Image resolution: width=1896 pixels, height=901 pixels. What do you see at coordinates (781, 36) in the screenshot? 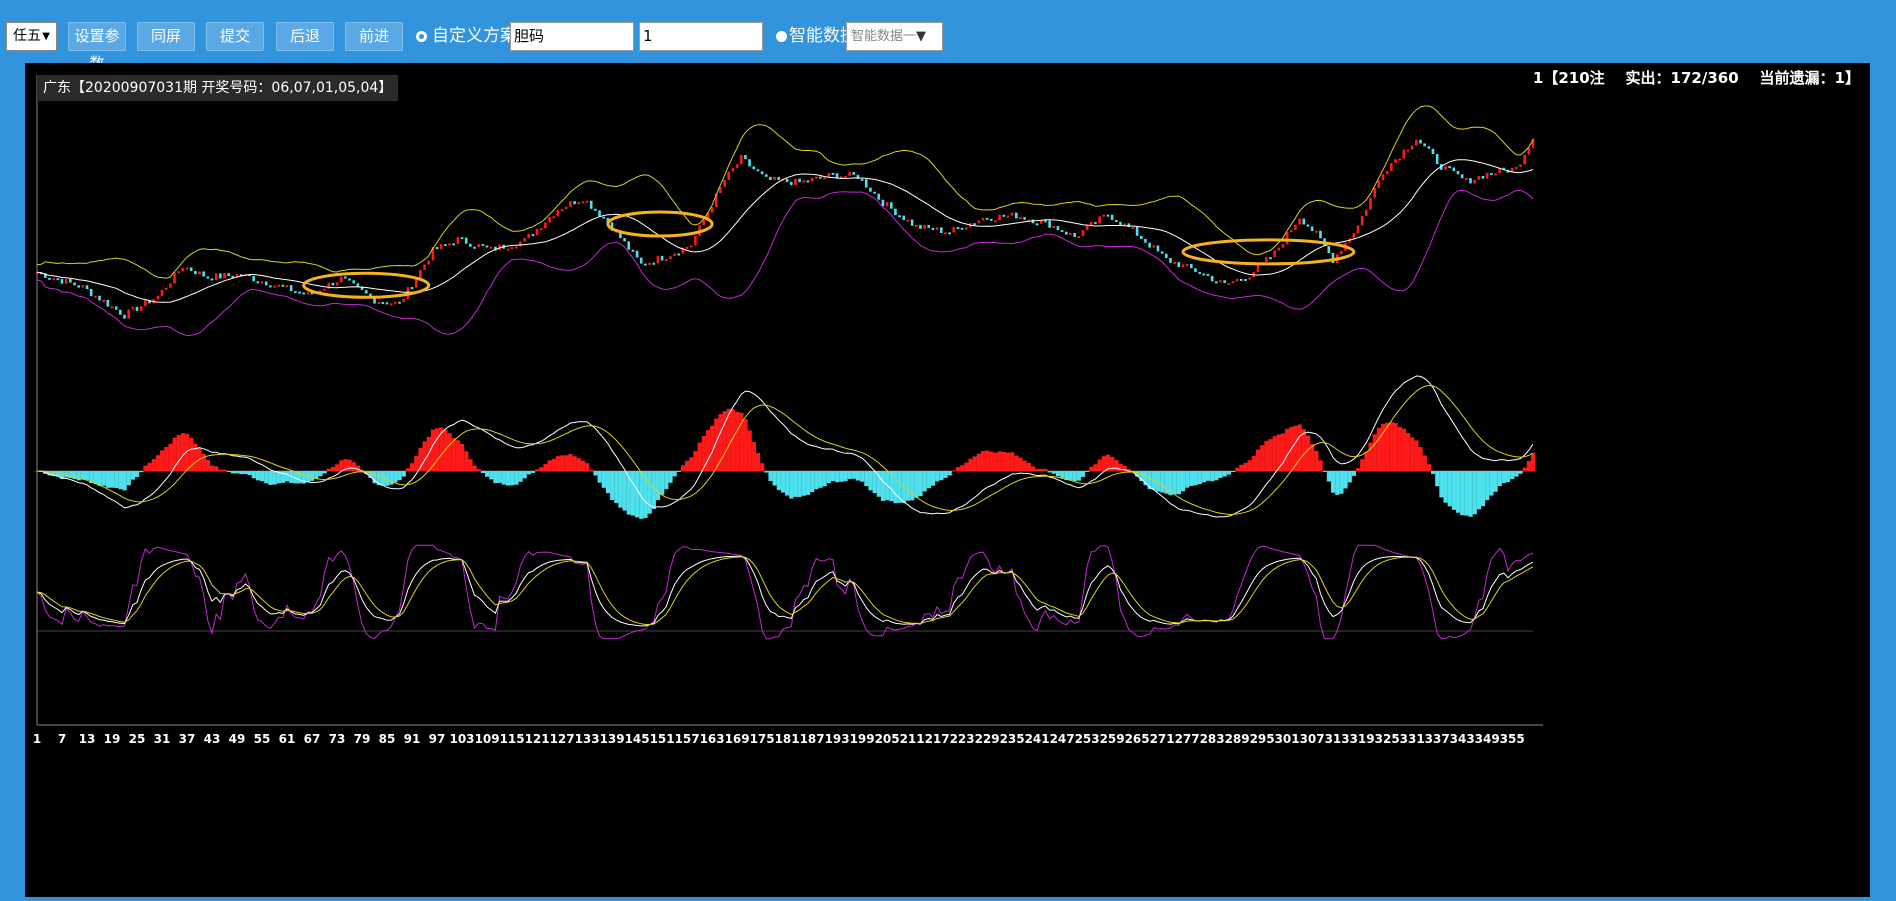
I see `smart-data-radio` at bounding box center [781, 36].